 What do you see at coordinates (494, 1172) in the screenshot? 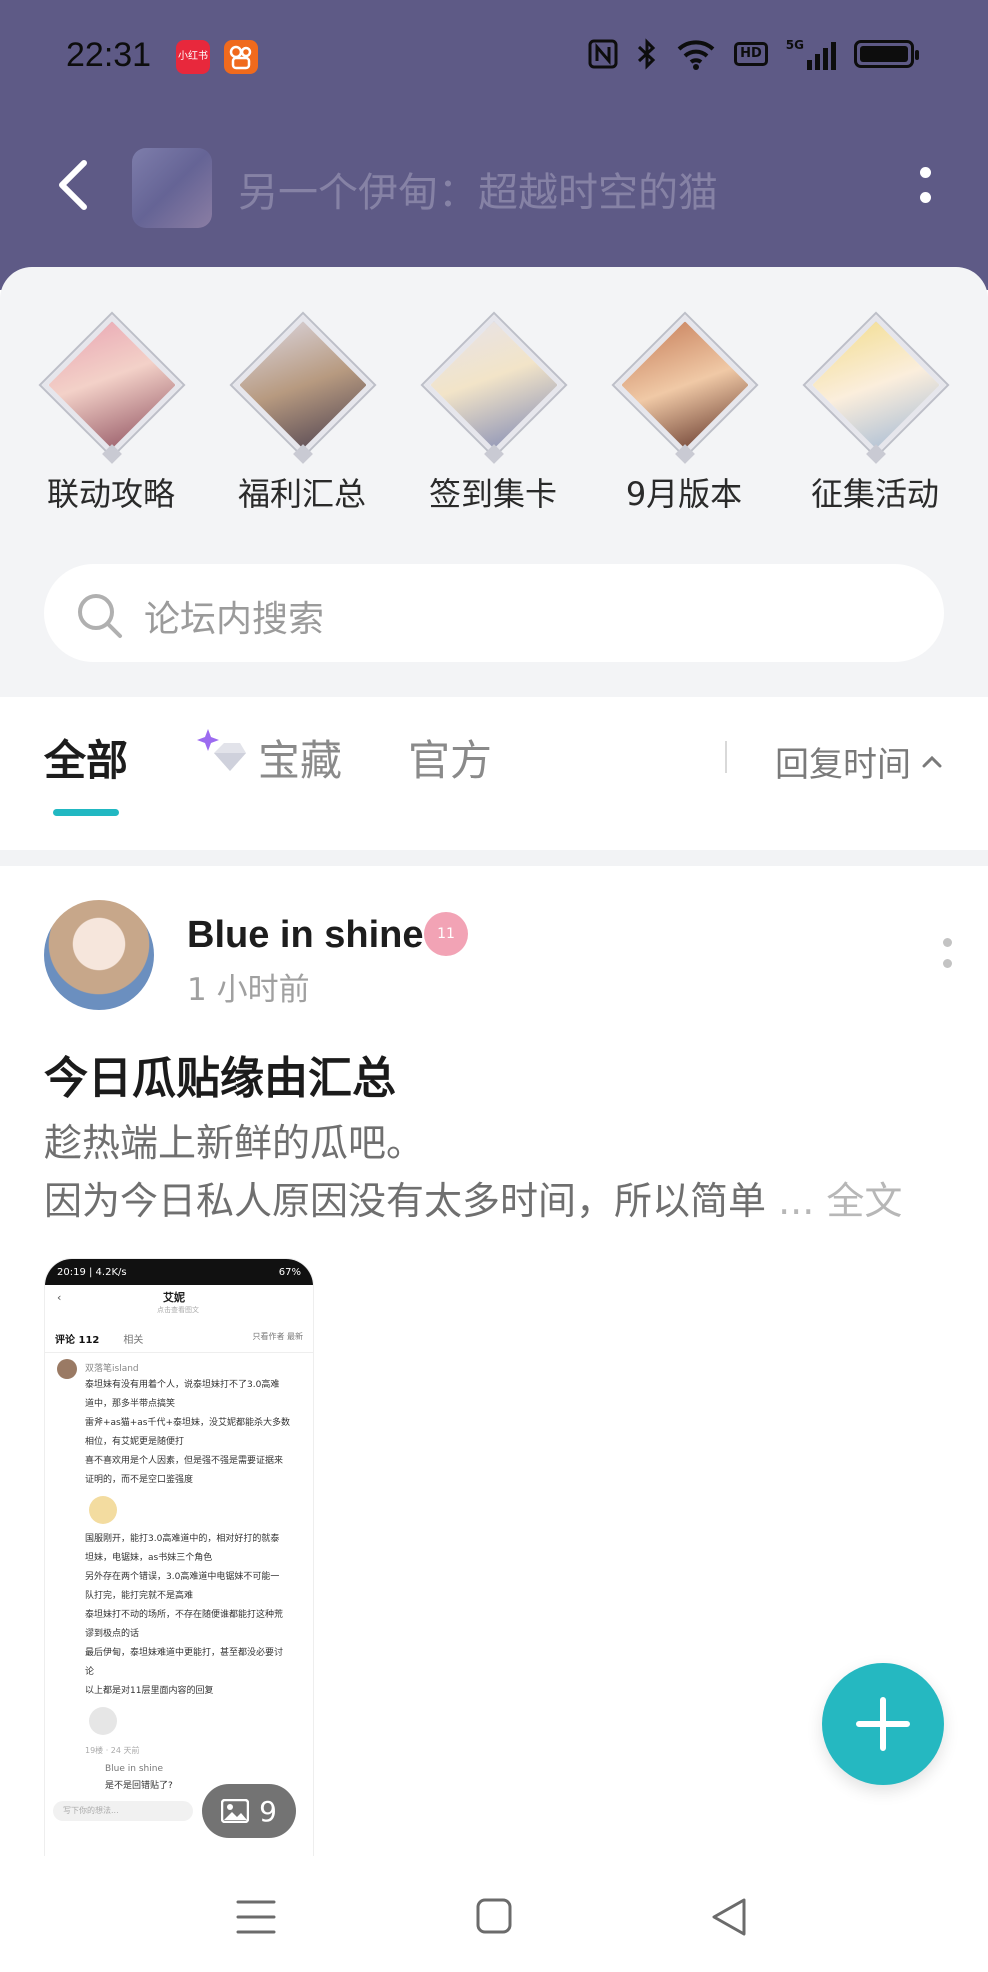
I see `post-excerpt: 趁热端上新鲜的瓜吧。 因为今日私人原因没有太多时间，所以简单 ... 全文` at bounding box center [494, 1172].